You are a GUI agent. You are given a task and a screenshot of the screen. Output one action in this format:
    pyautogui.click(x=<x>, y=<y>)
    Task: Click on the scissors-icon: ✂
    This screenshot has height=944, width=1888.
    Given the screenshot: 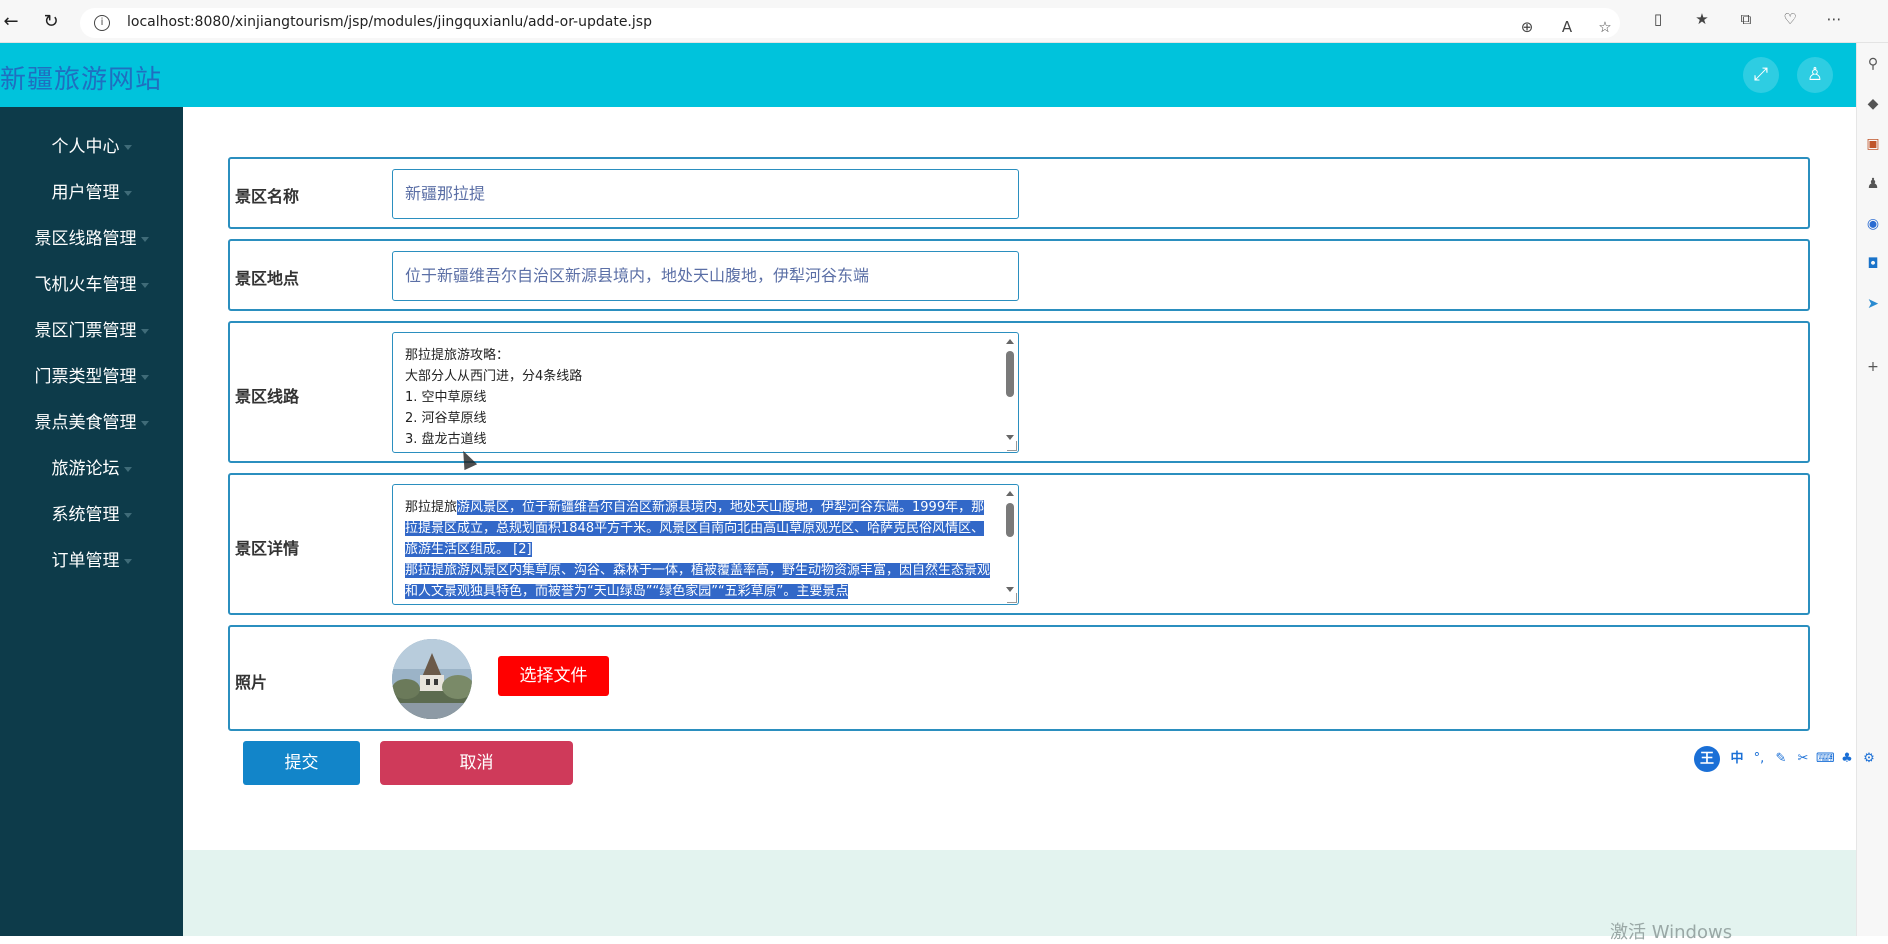 What is the action you would take?
    pyautogui.click(x=1803, y=759)
    